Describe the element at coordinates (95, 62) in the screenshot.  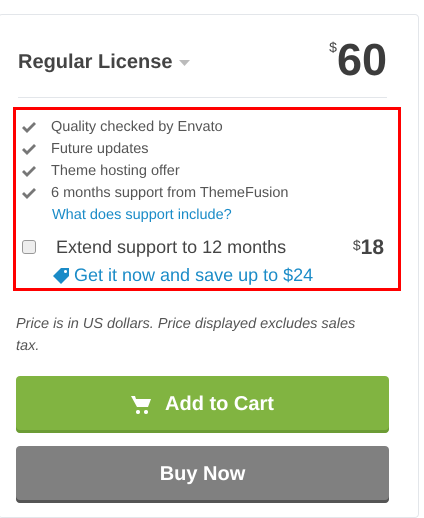
I see `license-name: Regular License` at that location.